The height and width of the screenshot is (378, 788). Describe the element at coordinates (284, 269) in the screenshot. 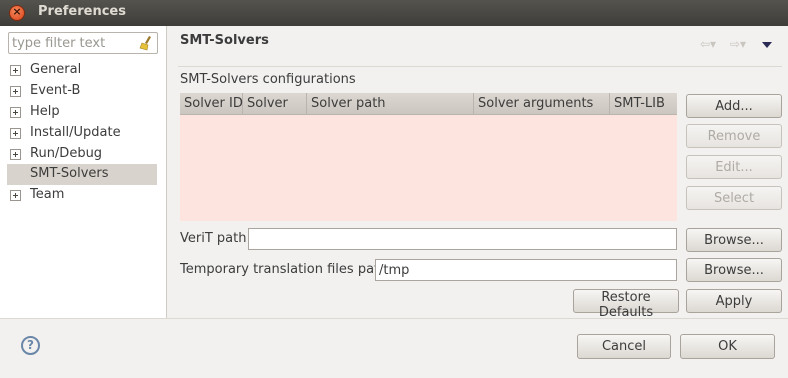

I see `temp-path-label: Temporary translation files path` at that location.